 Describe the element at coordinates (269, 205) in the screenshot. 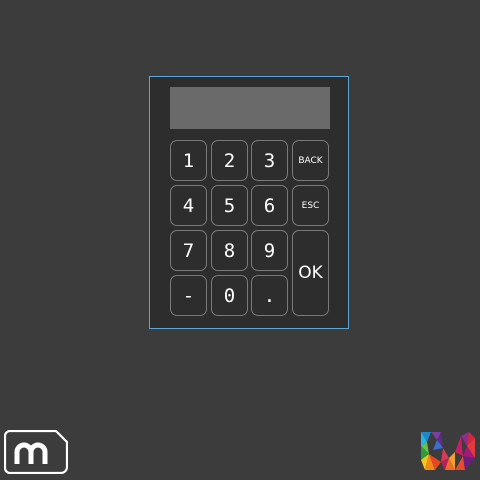

I see `key-6: 6` at that location.